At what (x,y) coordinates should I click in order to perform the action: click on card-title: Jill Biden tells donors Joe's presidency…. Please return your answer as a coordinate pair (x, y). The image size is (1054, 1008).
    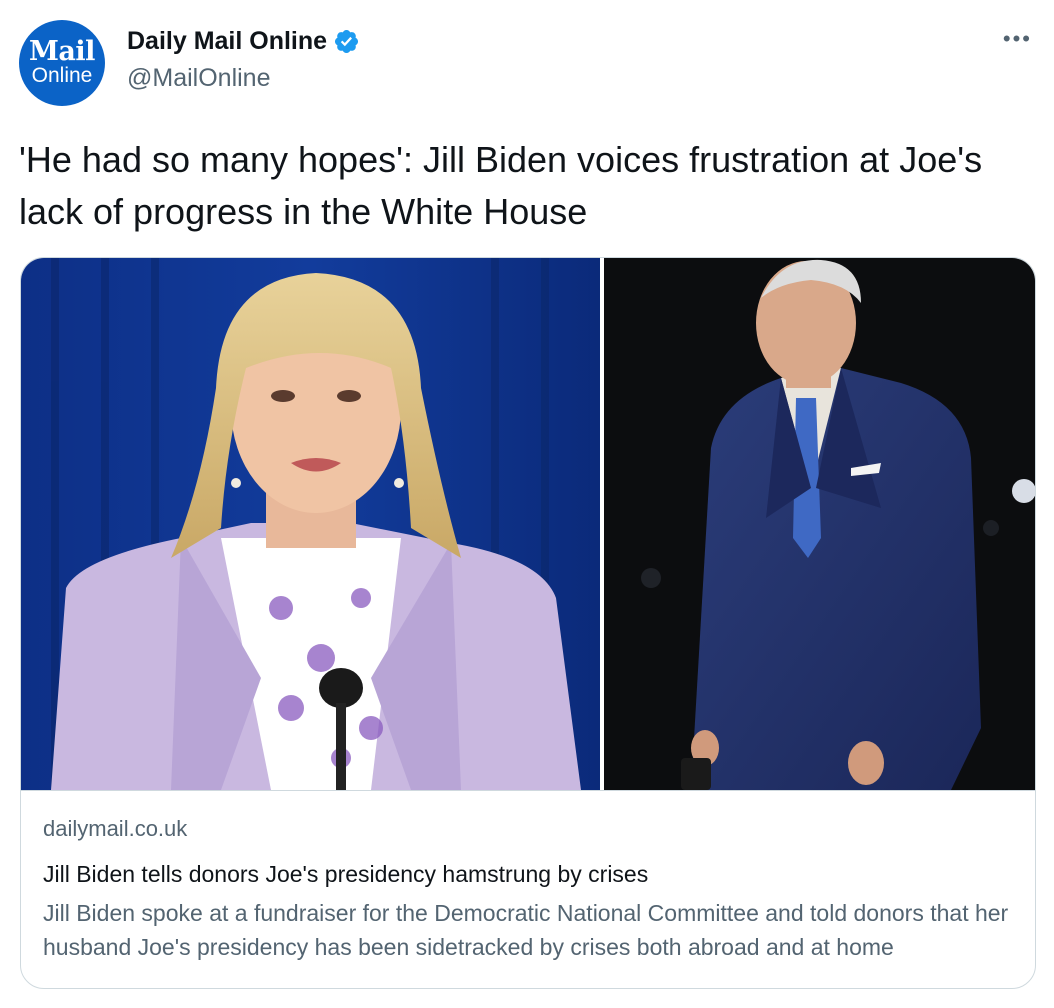
    Looking at the image, I should click on (346, 874).